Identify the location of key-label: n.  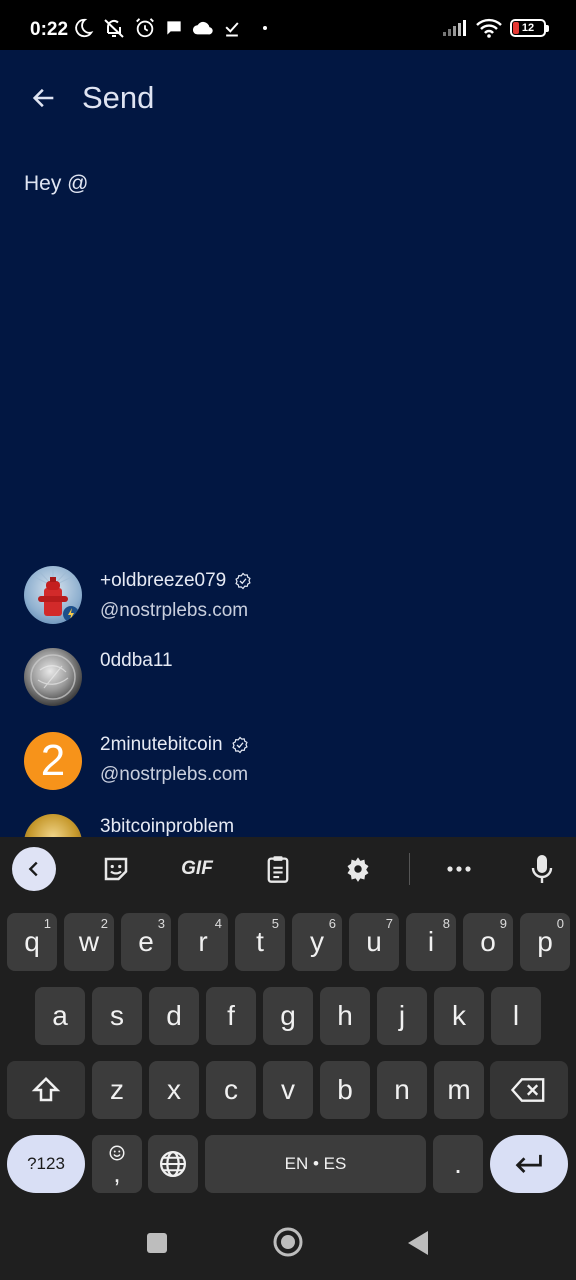
(402, 1089).